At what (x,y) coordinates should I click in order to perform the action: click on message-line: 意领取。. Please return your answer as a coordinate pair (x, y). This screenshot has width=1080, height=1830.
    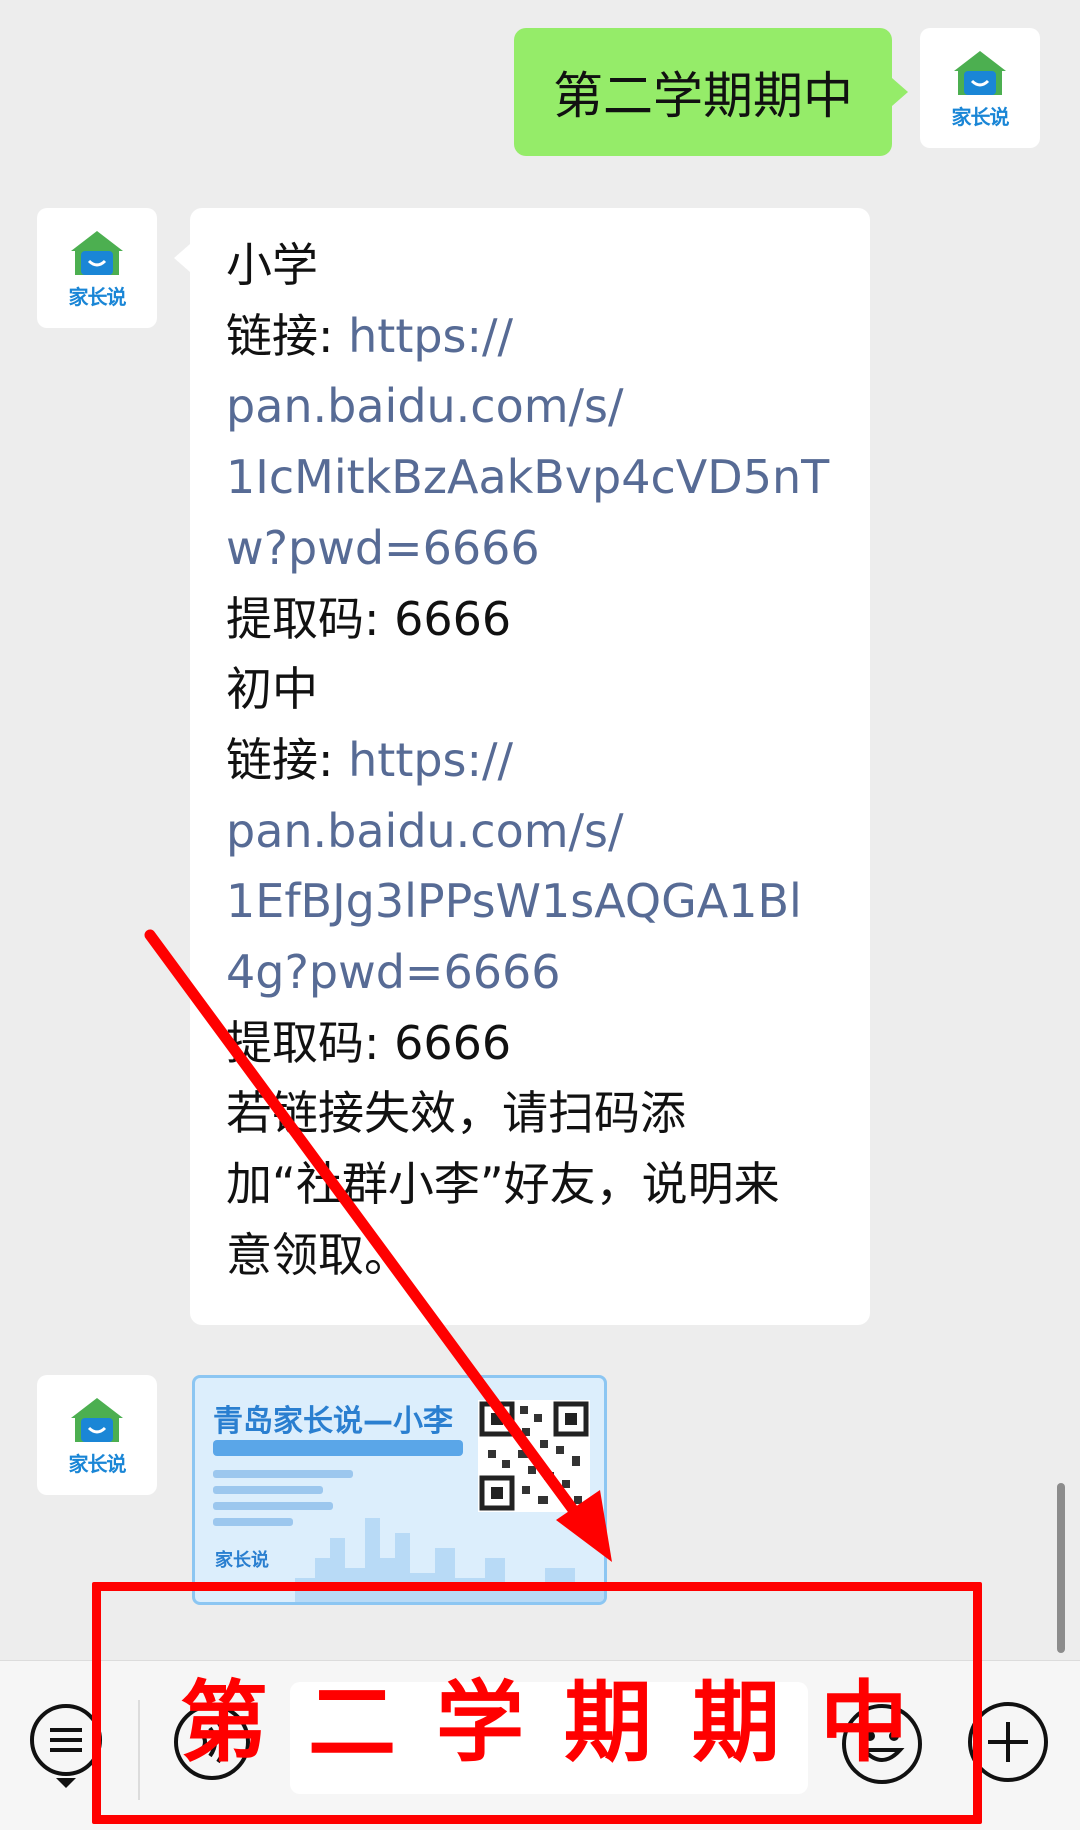
    Looking at the image, I should click on (318, 1254).